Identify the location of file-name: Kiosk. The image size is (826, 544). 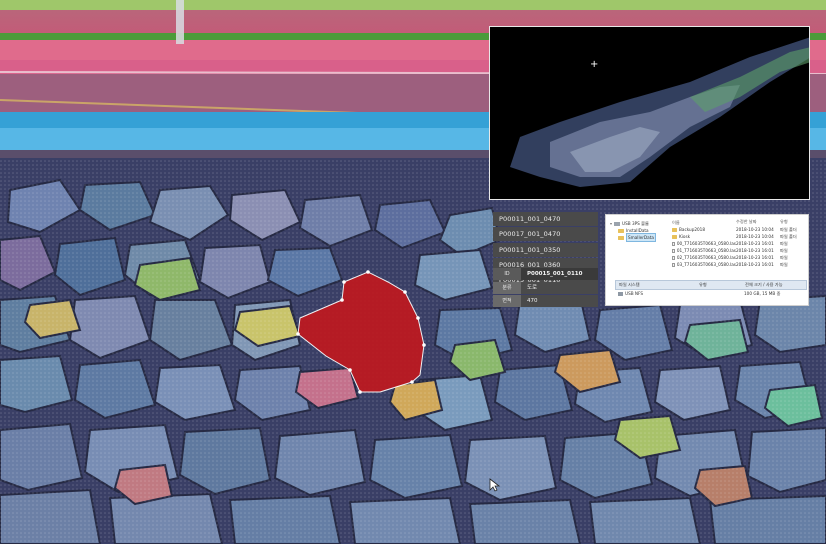
(685, 236).